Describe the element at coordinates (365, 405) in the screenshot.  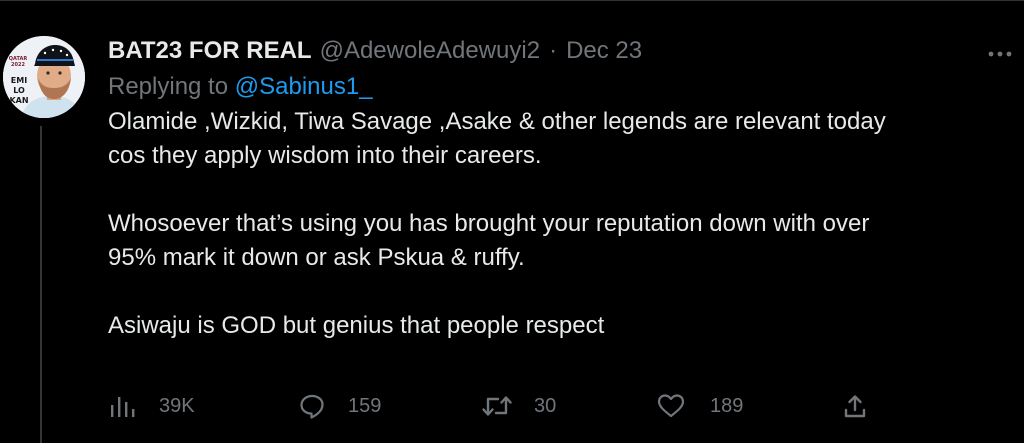
I see `reply-count: 159` at that location.